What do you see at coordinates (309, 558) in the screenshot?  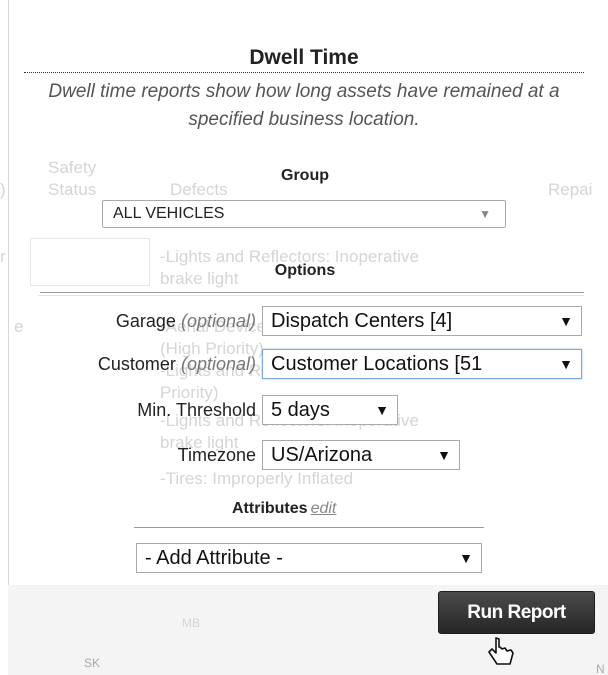 I see `add-attribute-select: - Add Attribute - ▼` at bounding box center [309, 558].